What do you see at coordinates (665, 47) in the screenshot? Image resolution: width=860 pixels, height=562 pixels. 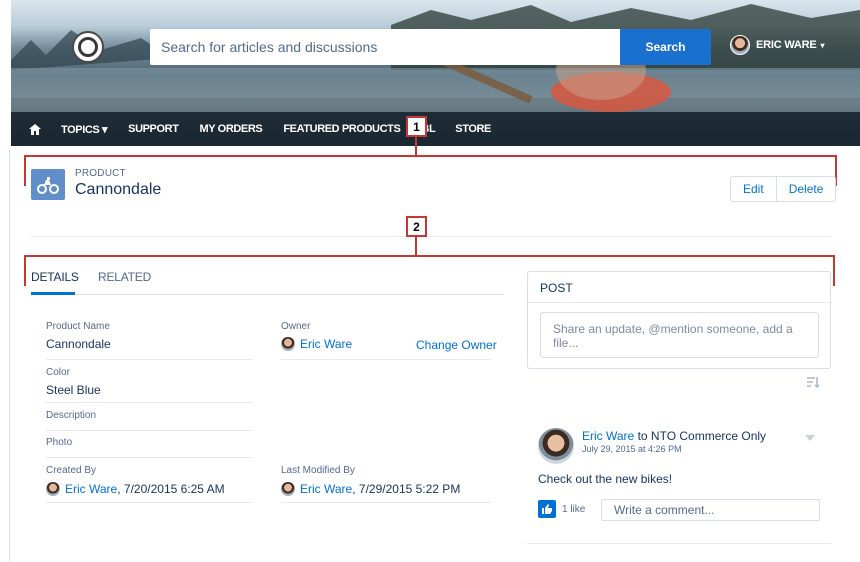 I see `search-button: Search` at bounding box center [665, 47].